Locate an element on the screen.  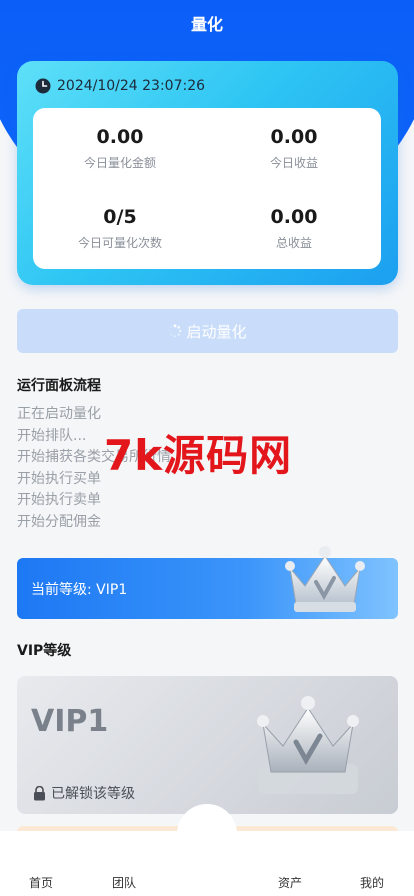
vip-level-card: VIP1 已解锁该等级 is located at coordinates (207, 745).